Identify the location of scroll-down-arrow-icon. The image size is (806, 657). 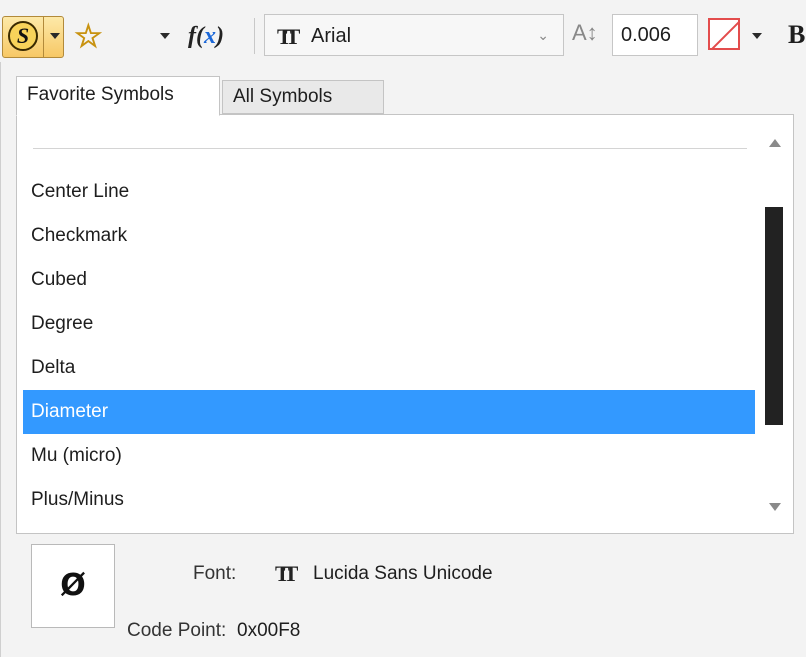
(775, 507).